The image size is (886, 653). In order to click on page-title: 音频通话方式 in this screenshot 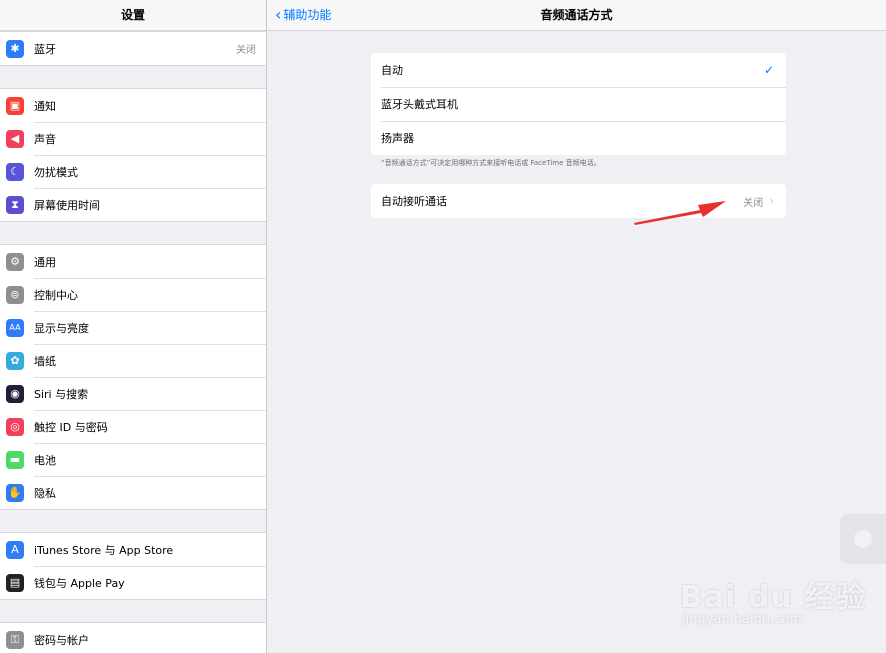, I will do `click(576, 15)`.